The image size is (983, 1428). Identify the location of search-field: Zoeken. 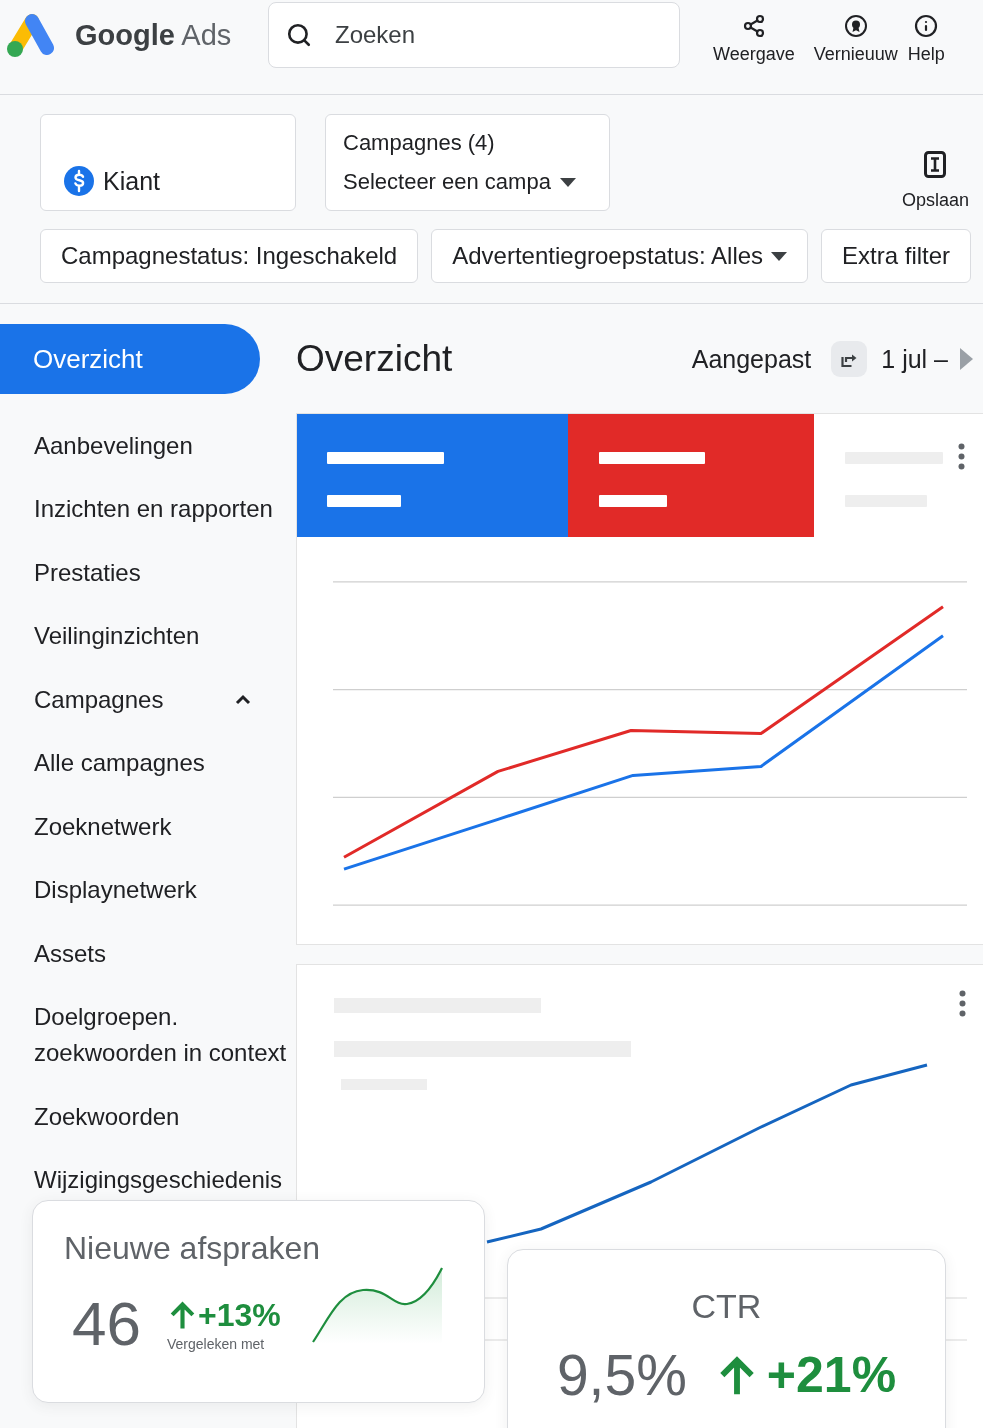
(474, 35).